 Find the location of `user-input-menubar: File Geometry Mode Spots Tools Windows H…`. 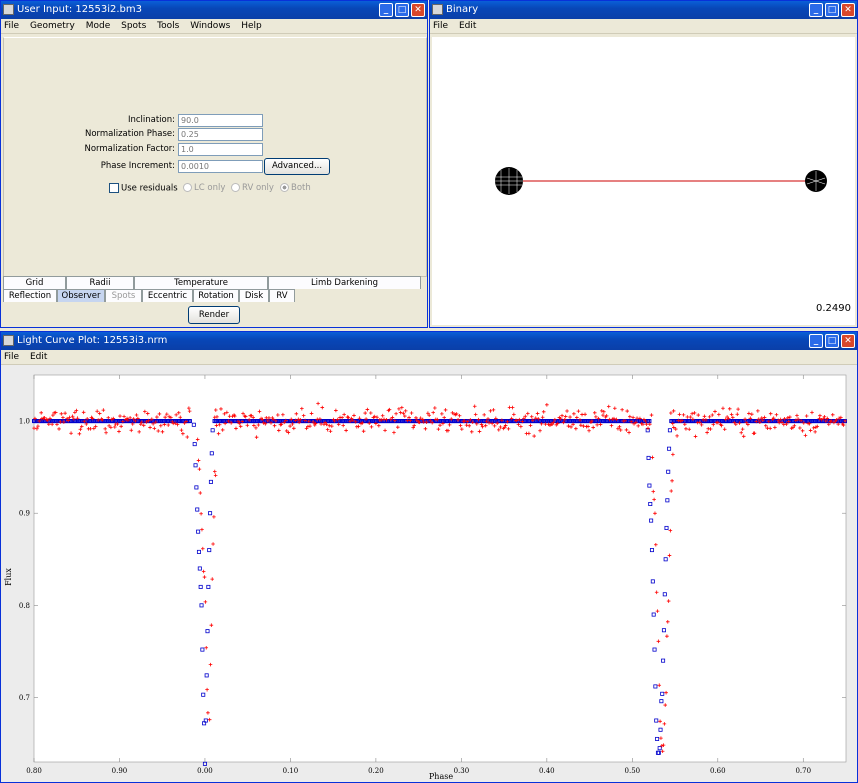

user-input-menubar: File Geometry Mode Spots Tools Windows H… is located at coordinates (214, 26).